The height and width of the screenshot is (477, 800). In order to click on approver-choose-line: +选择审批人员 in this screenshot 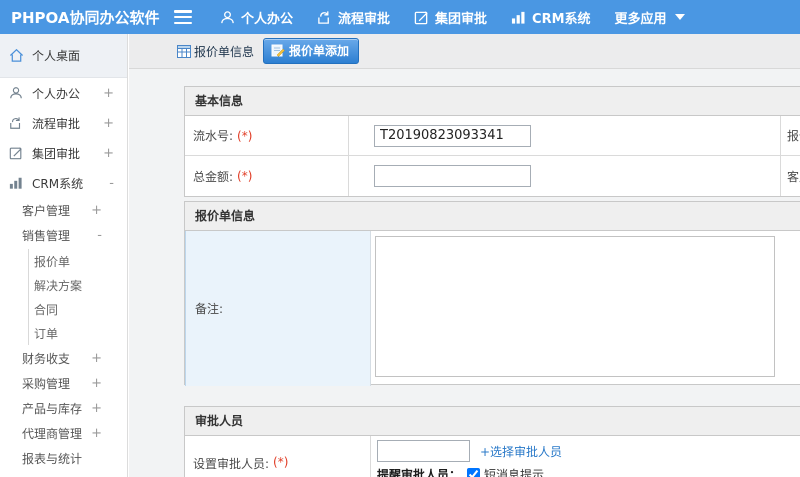, I will do `click(588, 451)`.